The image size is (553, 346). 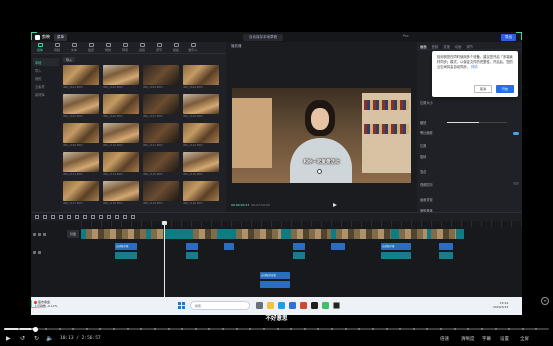 What do you see at coordinates (201, 78) in the screenshot?
I see `media-thumbnail: IMG_1104.MOV` at bounding box center [201, 78].